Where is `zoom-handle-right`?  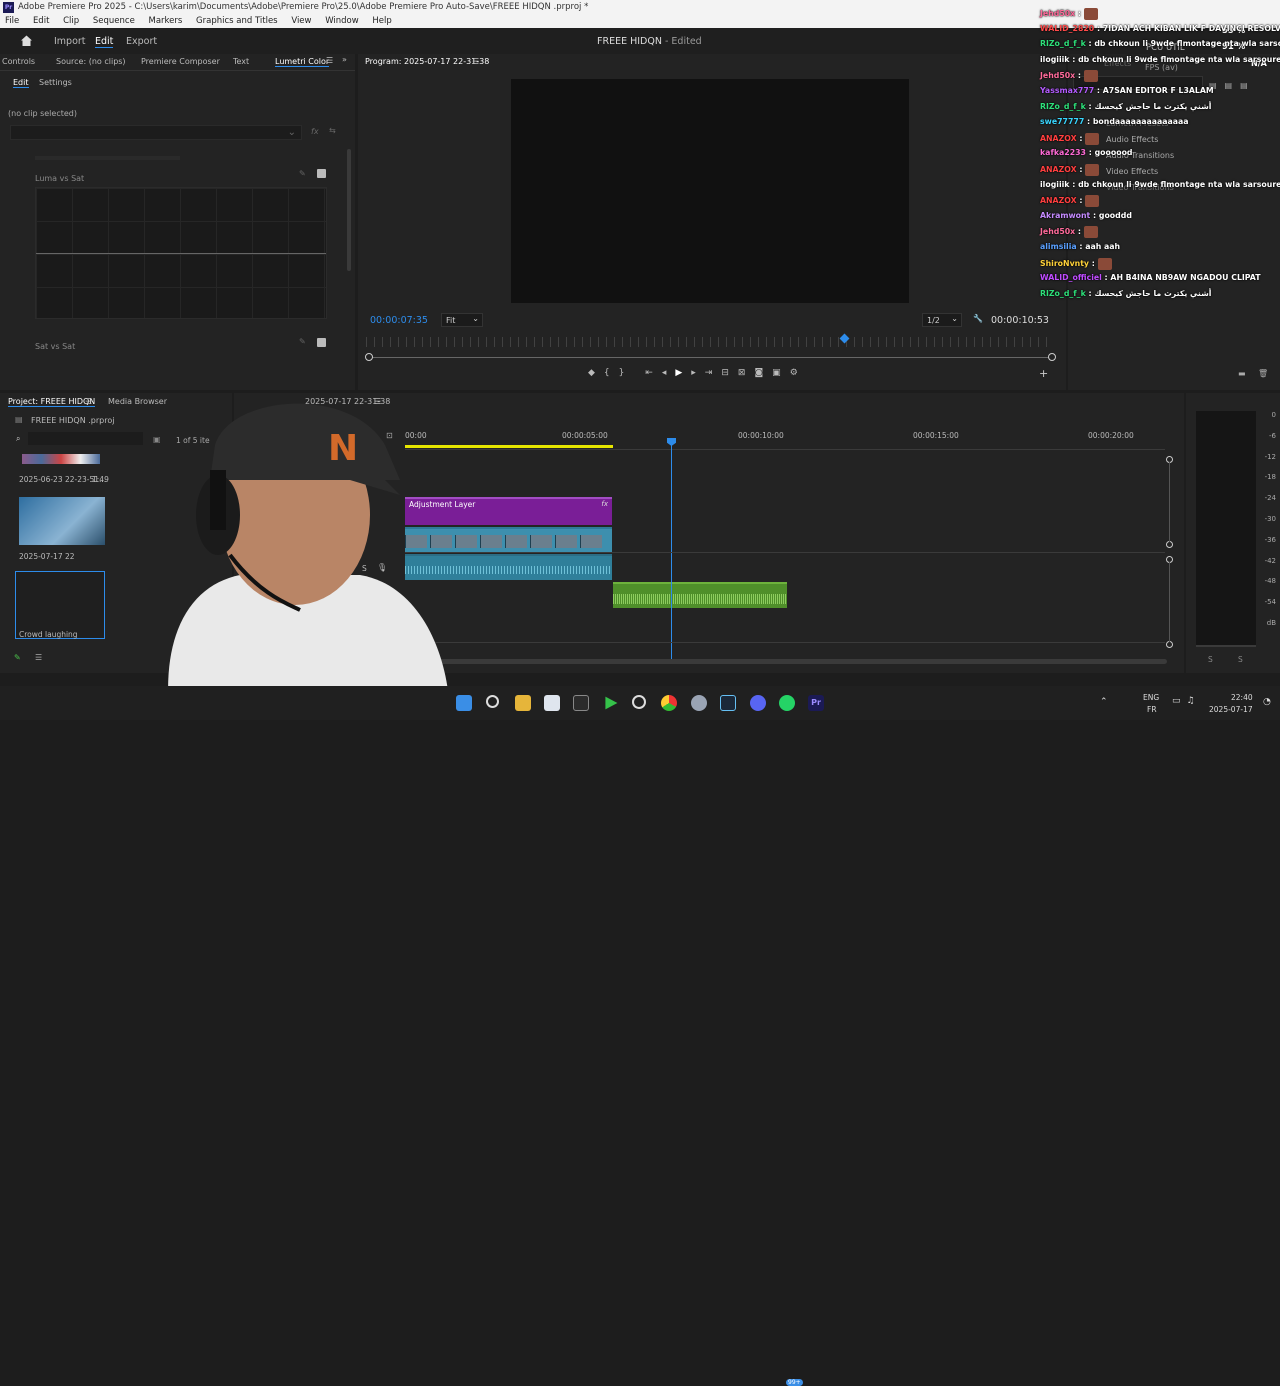 zoom-handle-right is located at coordinates (1052, 357).